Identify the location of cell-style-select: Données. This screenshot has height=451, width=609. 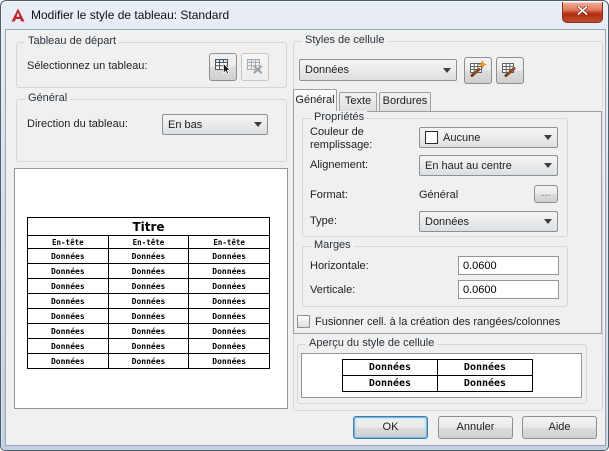
(378, 70).